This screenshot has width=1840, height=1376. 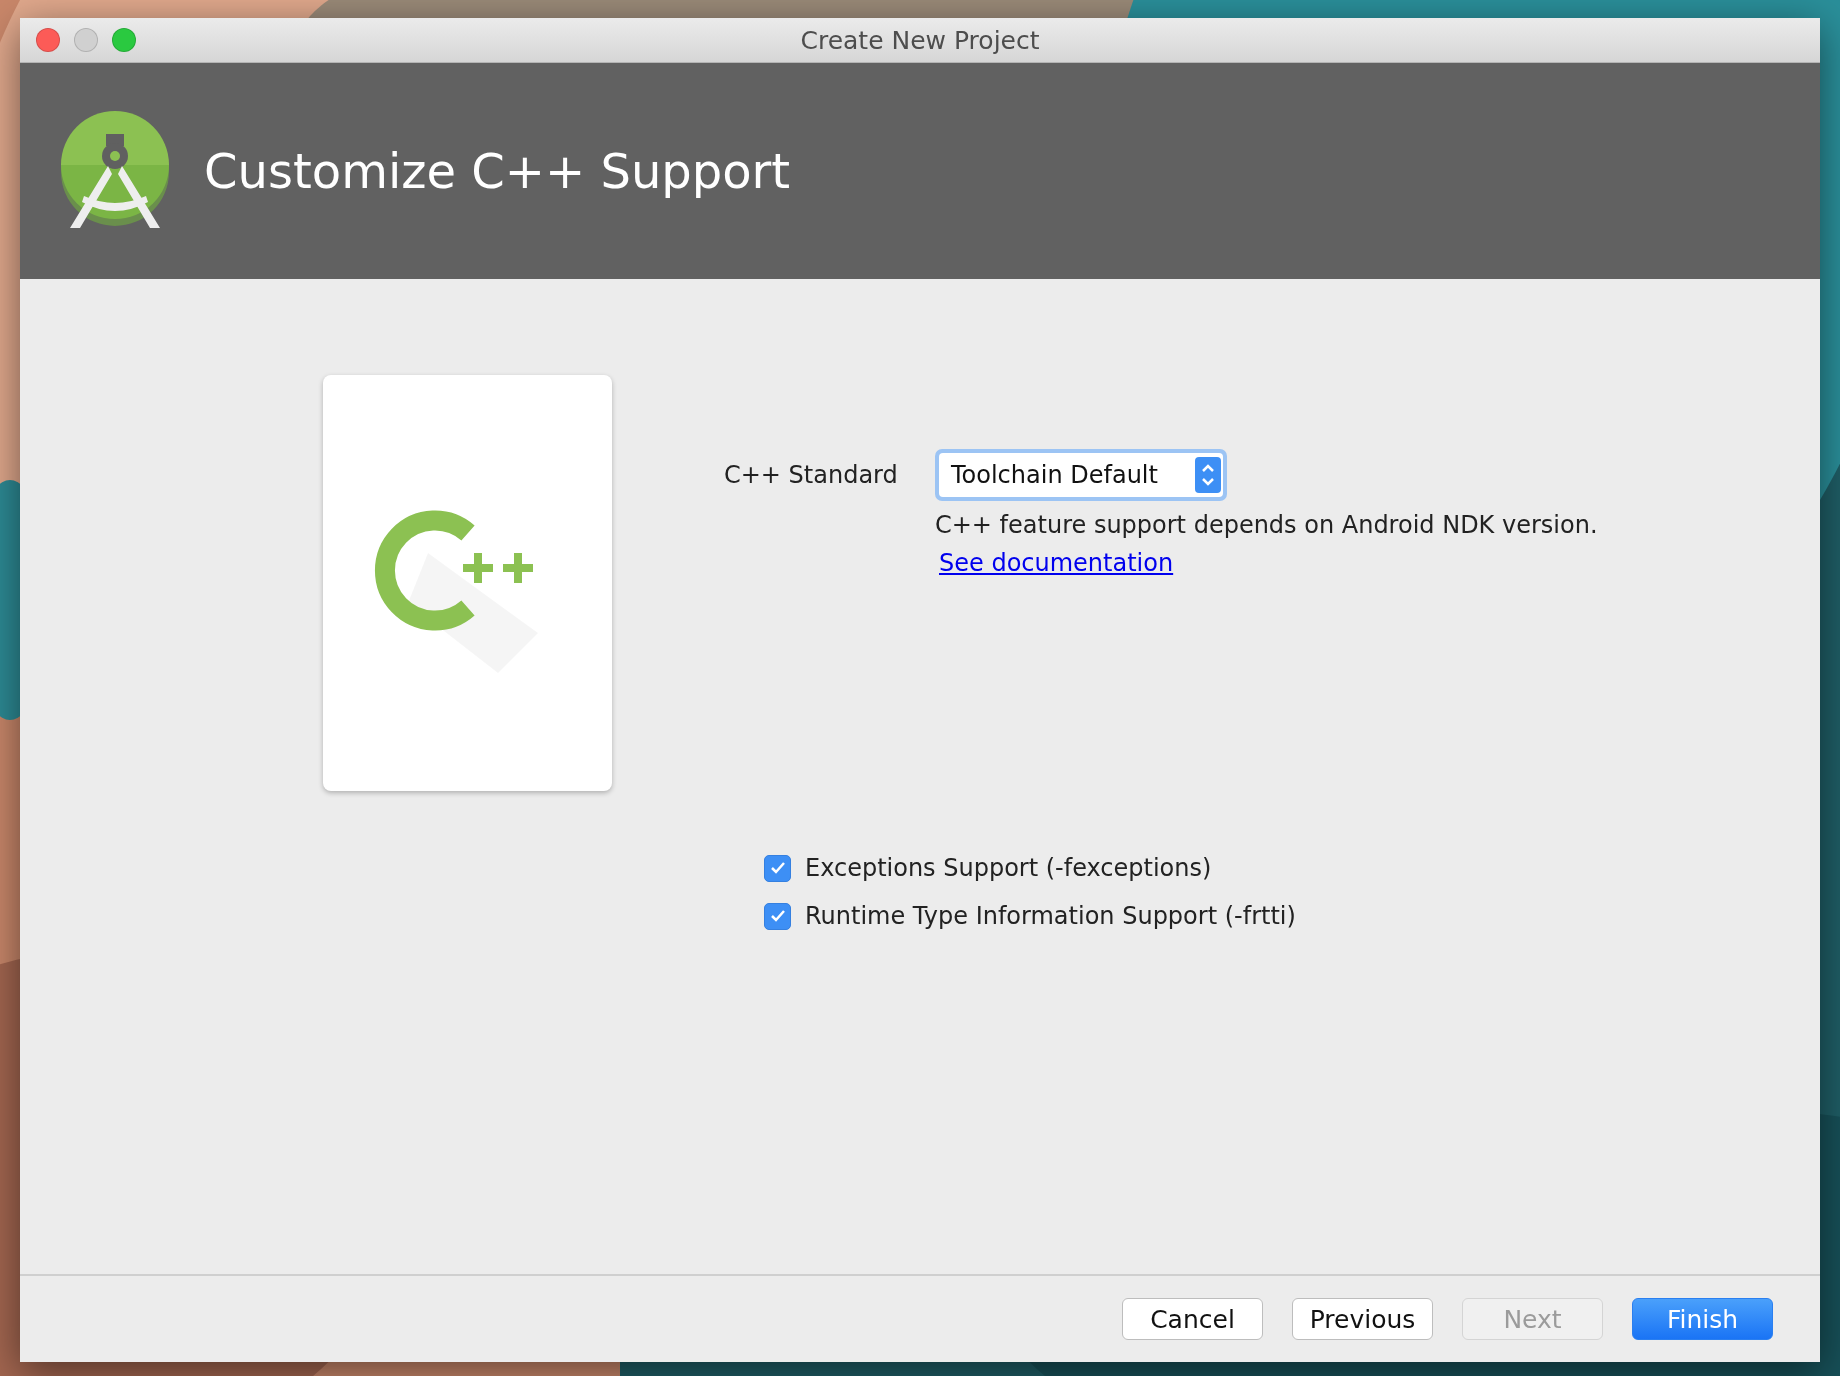 I want to click on minimize-button, so click(x=86, y=40).